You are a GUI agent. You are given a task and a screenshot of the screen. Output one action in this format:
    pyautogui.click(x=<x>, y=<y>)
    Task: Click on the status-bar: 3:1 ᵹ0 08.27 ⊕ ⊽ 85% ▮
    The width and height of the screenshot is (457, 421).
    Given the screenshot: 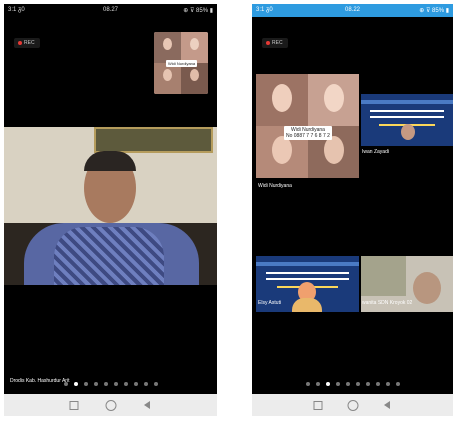 What is the action you would take?
    pyautogui.click(x=110, y=10)
    